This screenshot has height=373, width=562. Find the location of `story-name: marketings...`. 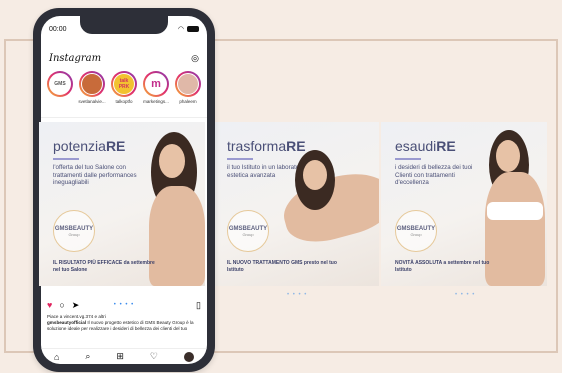

story-name: marketings... is located at coordinates (156, 101).